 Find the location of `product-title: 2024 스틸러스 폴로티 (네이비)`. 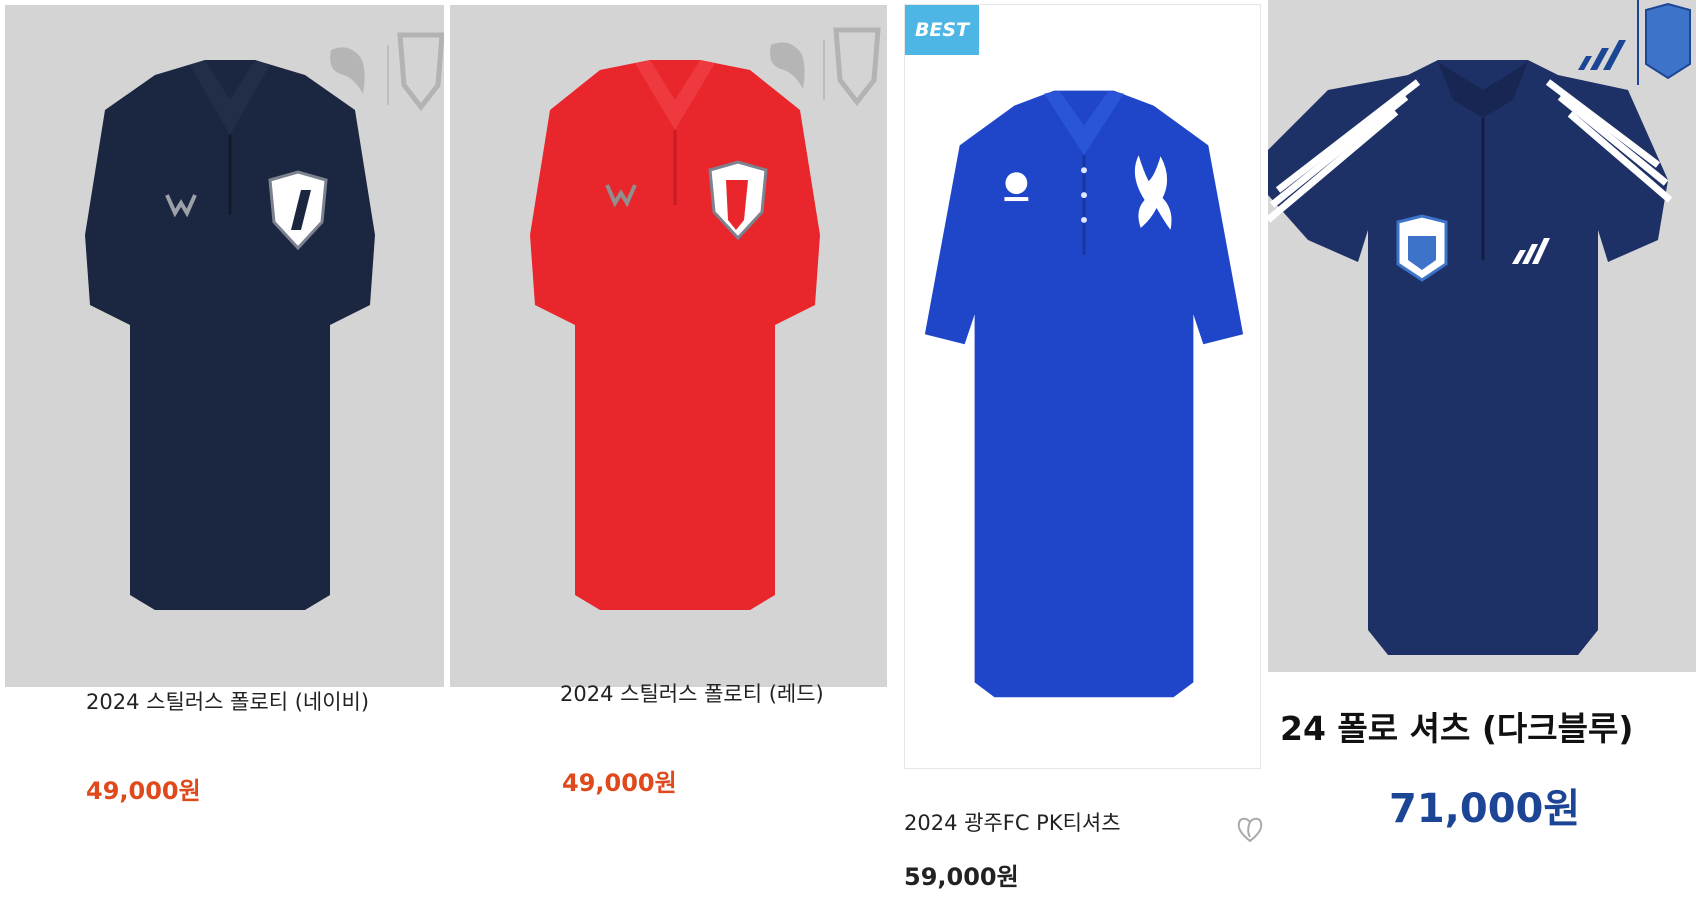

product-title: 2024 스틸러스 폴로티 (네이비) is located at coordinates (227, 701).